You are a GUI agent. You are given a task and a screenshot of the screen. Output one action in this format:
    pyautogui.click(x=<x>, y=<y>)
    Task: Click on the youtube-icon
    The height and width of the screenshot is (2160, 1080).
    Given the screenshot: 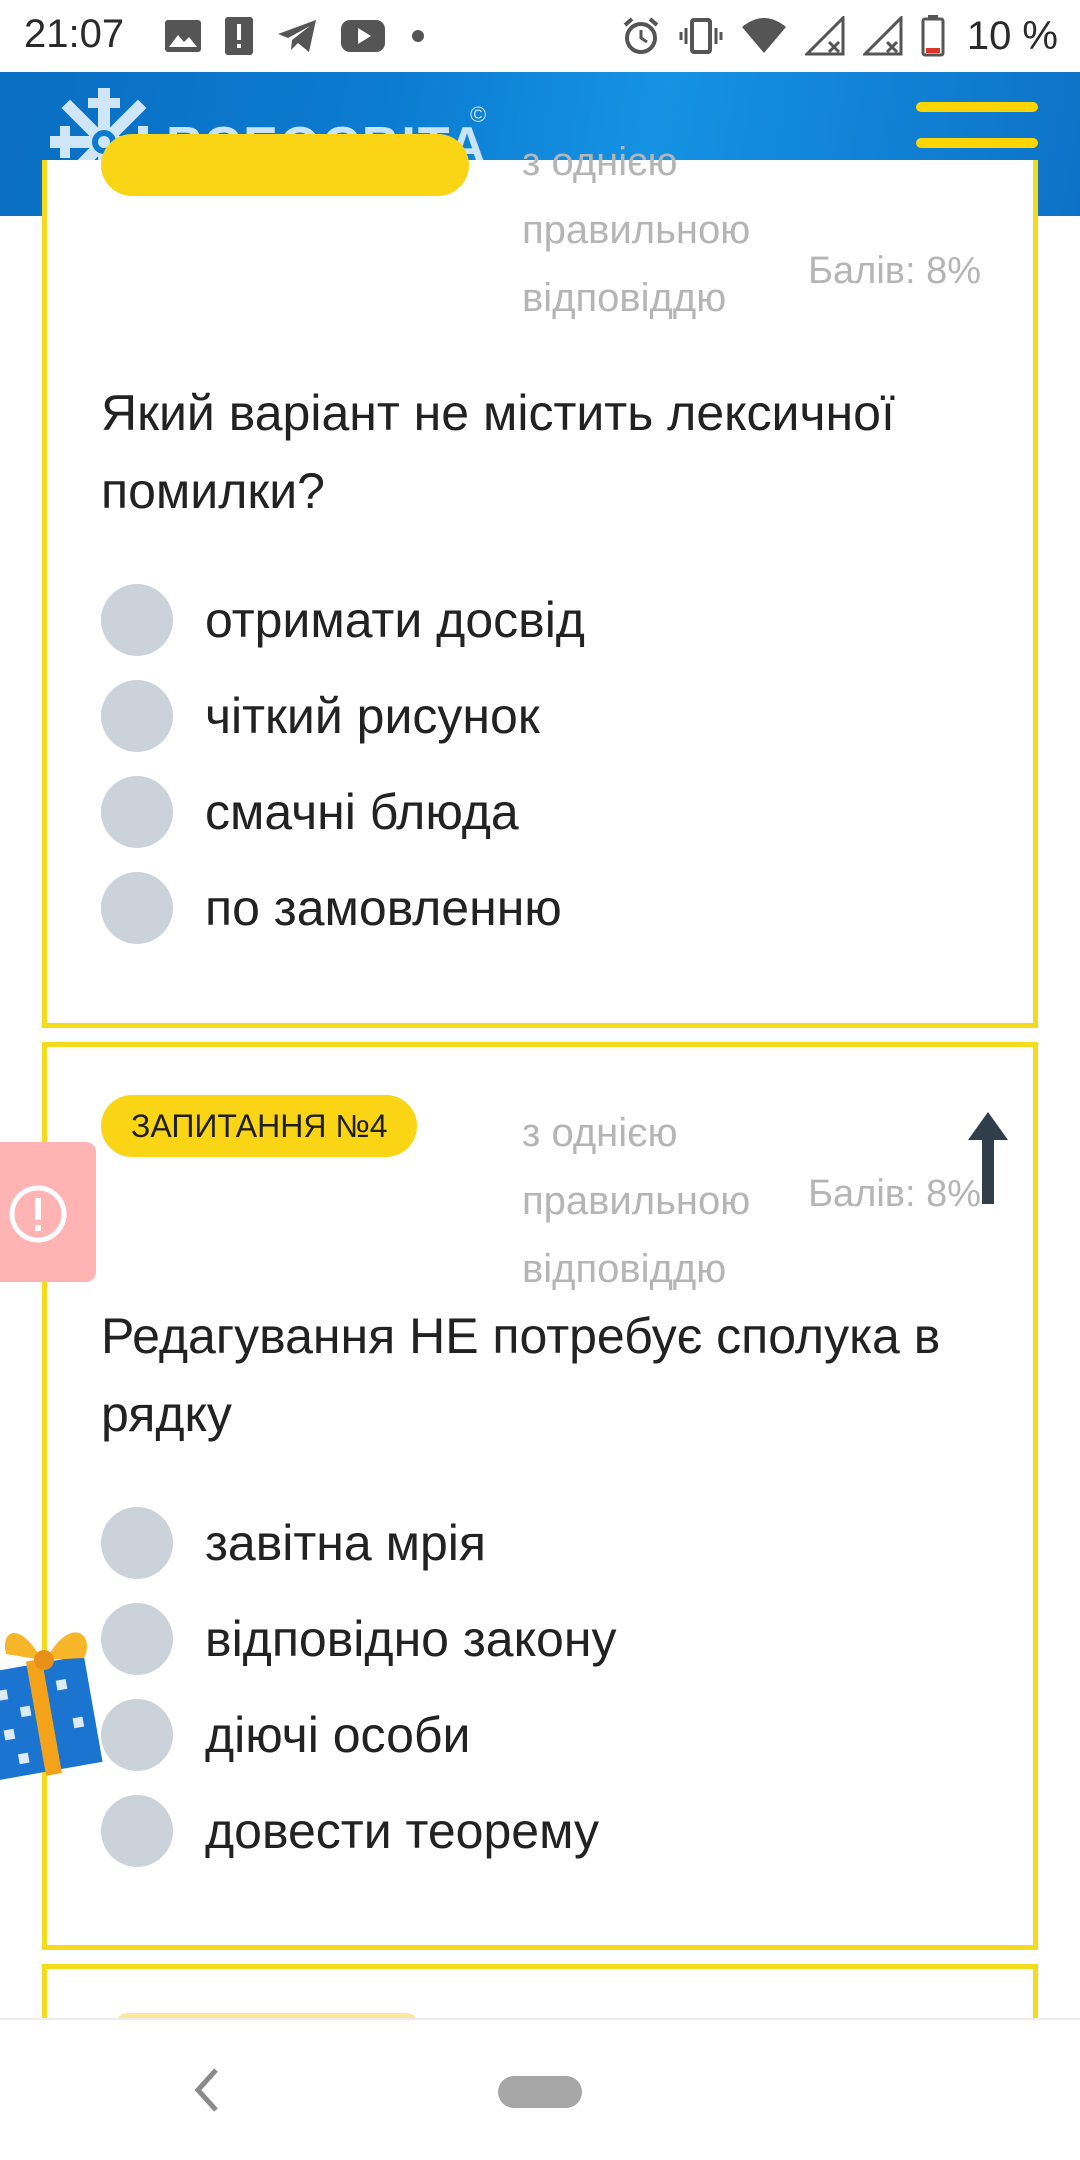 What is the action you would take?
    pyautogui.click(x=363, y=36)
    